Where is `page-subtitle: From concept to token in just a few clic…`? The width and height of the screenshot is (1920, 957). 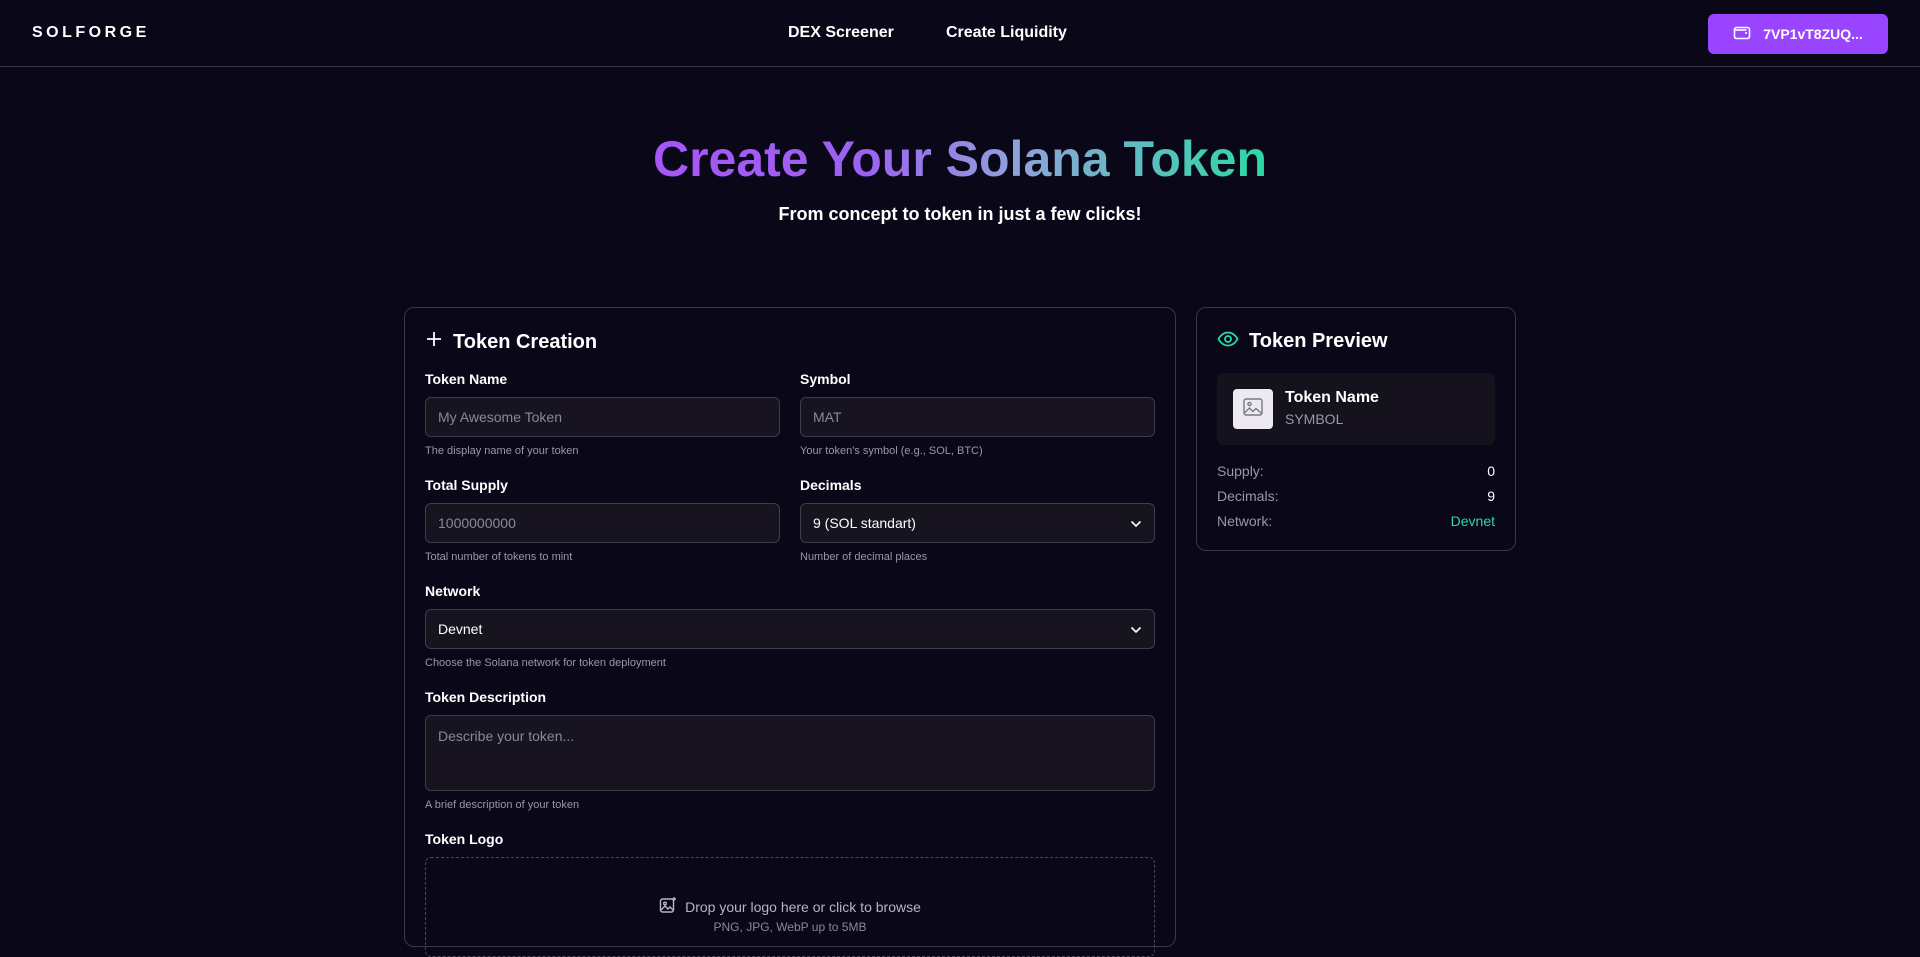 page-subtitle: From concept to token in just a few clic… is located at coordinates (960, 214).